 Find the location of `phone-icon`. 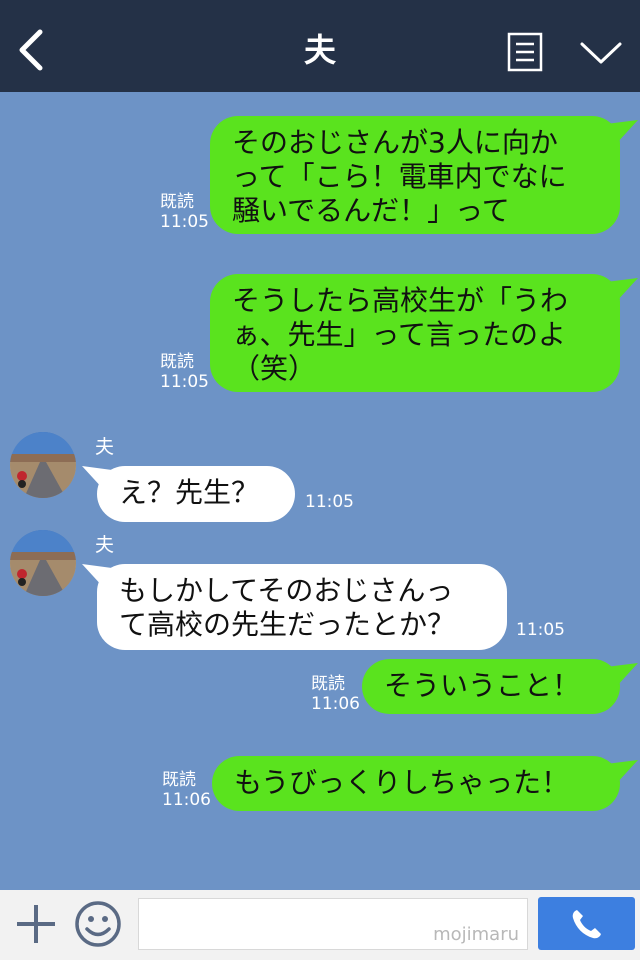

phone-icon is located at coordinates (586, 924).